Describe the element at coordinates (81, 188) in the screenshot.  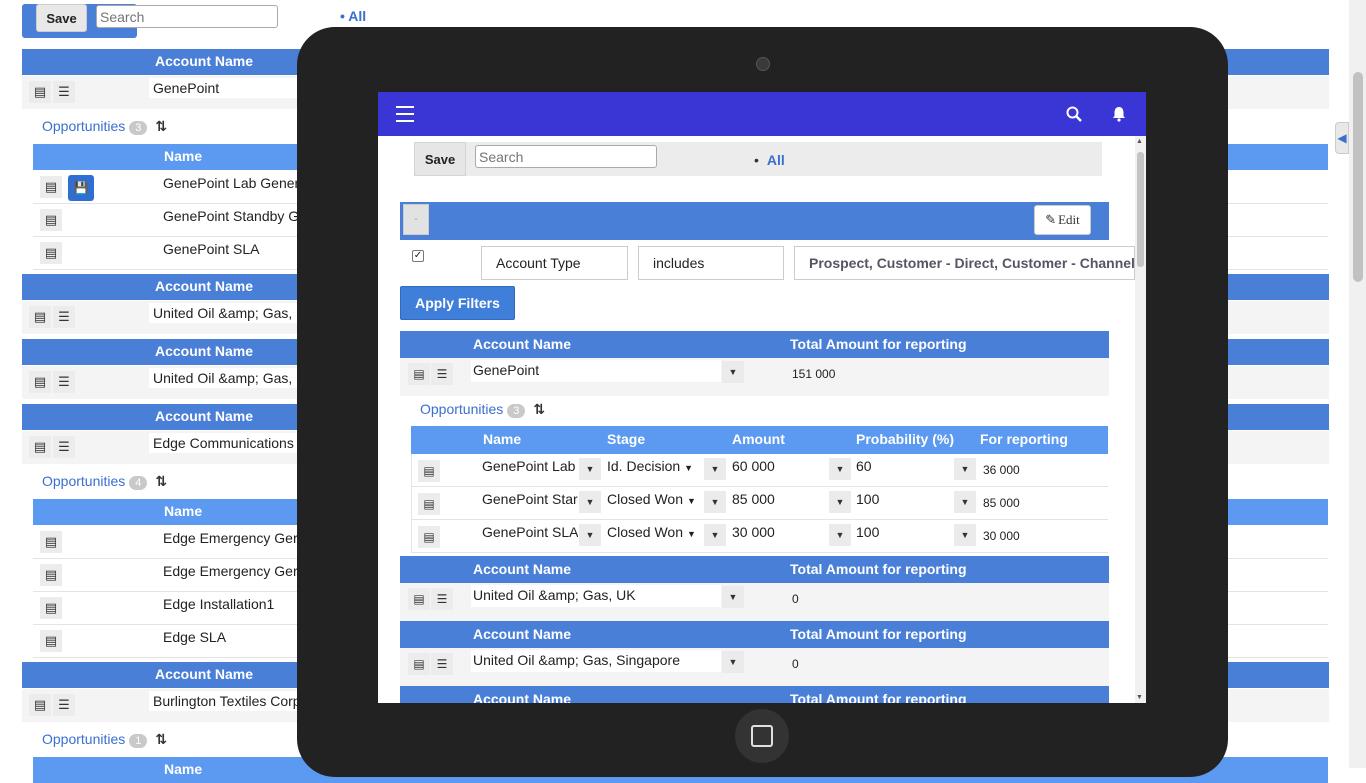
I see `save-icon: 💾` at that location.